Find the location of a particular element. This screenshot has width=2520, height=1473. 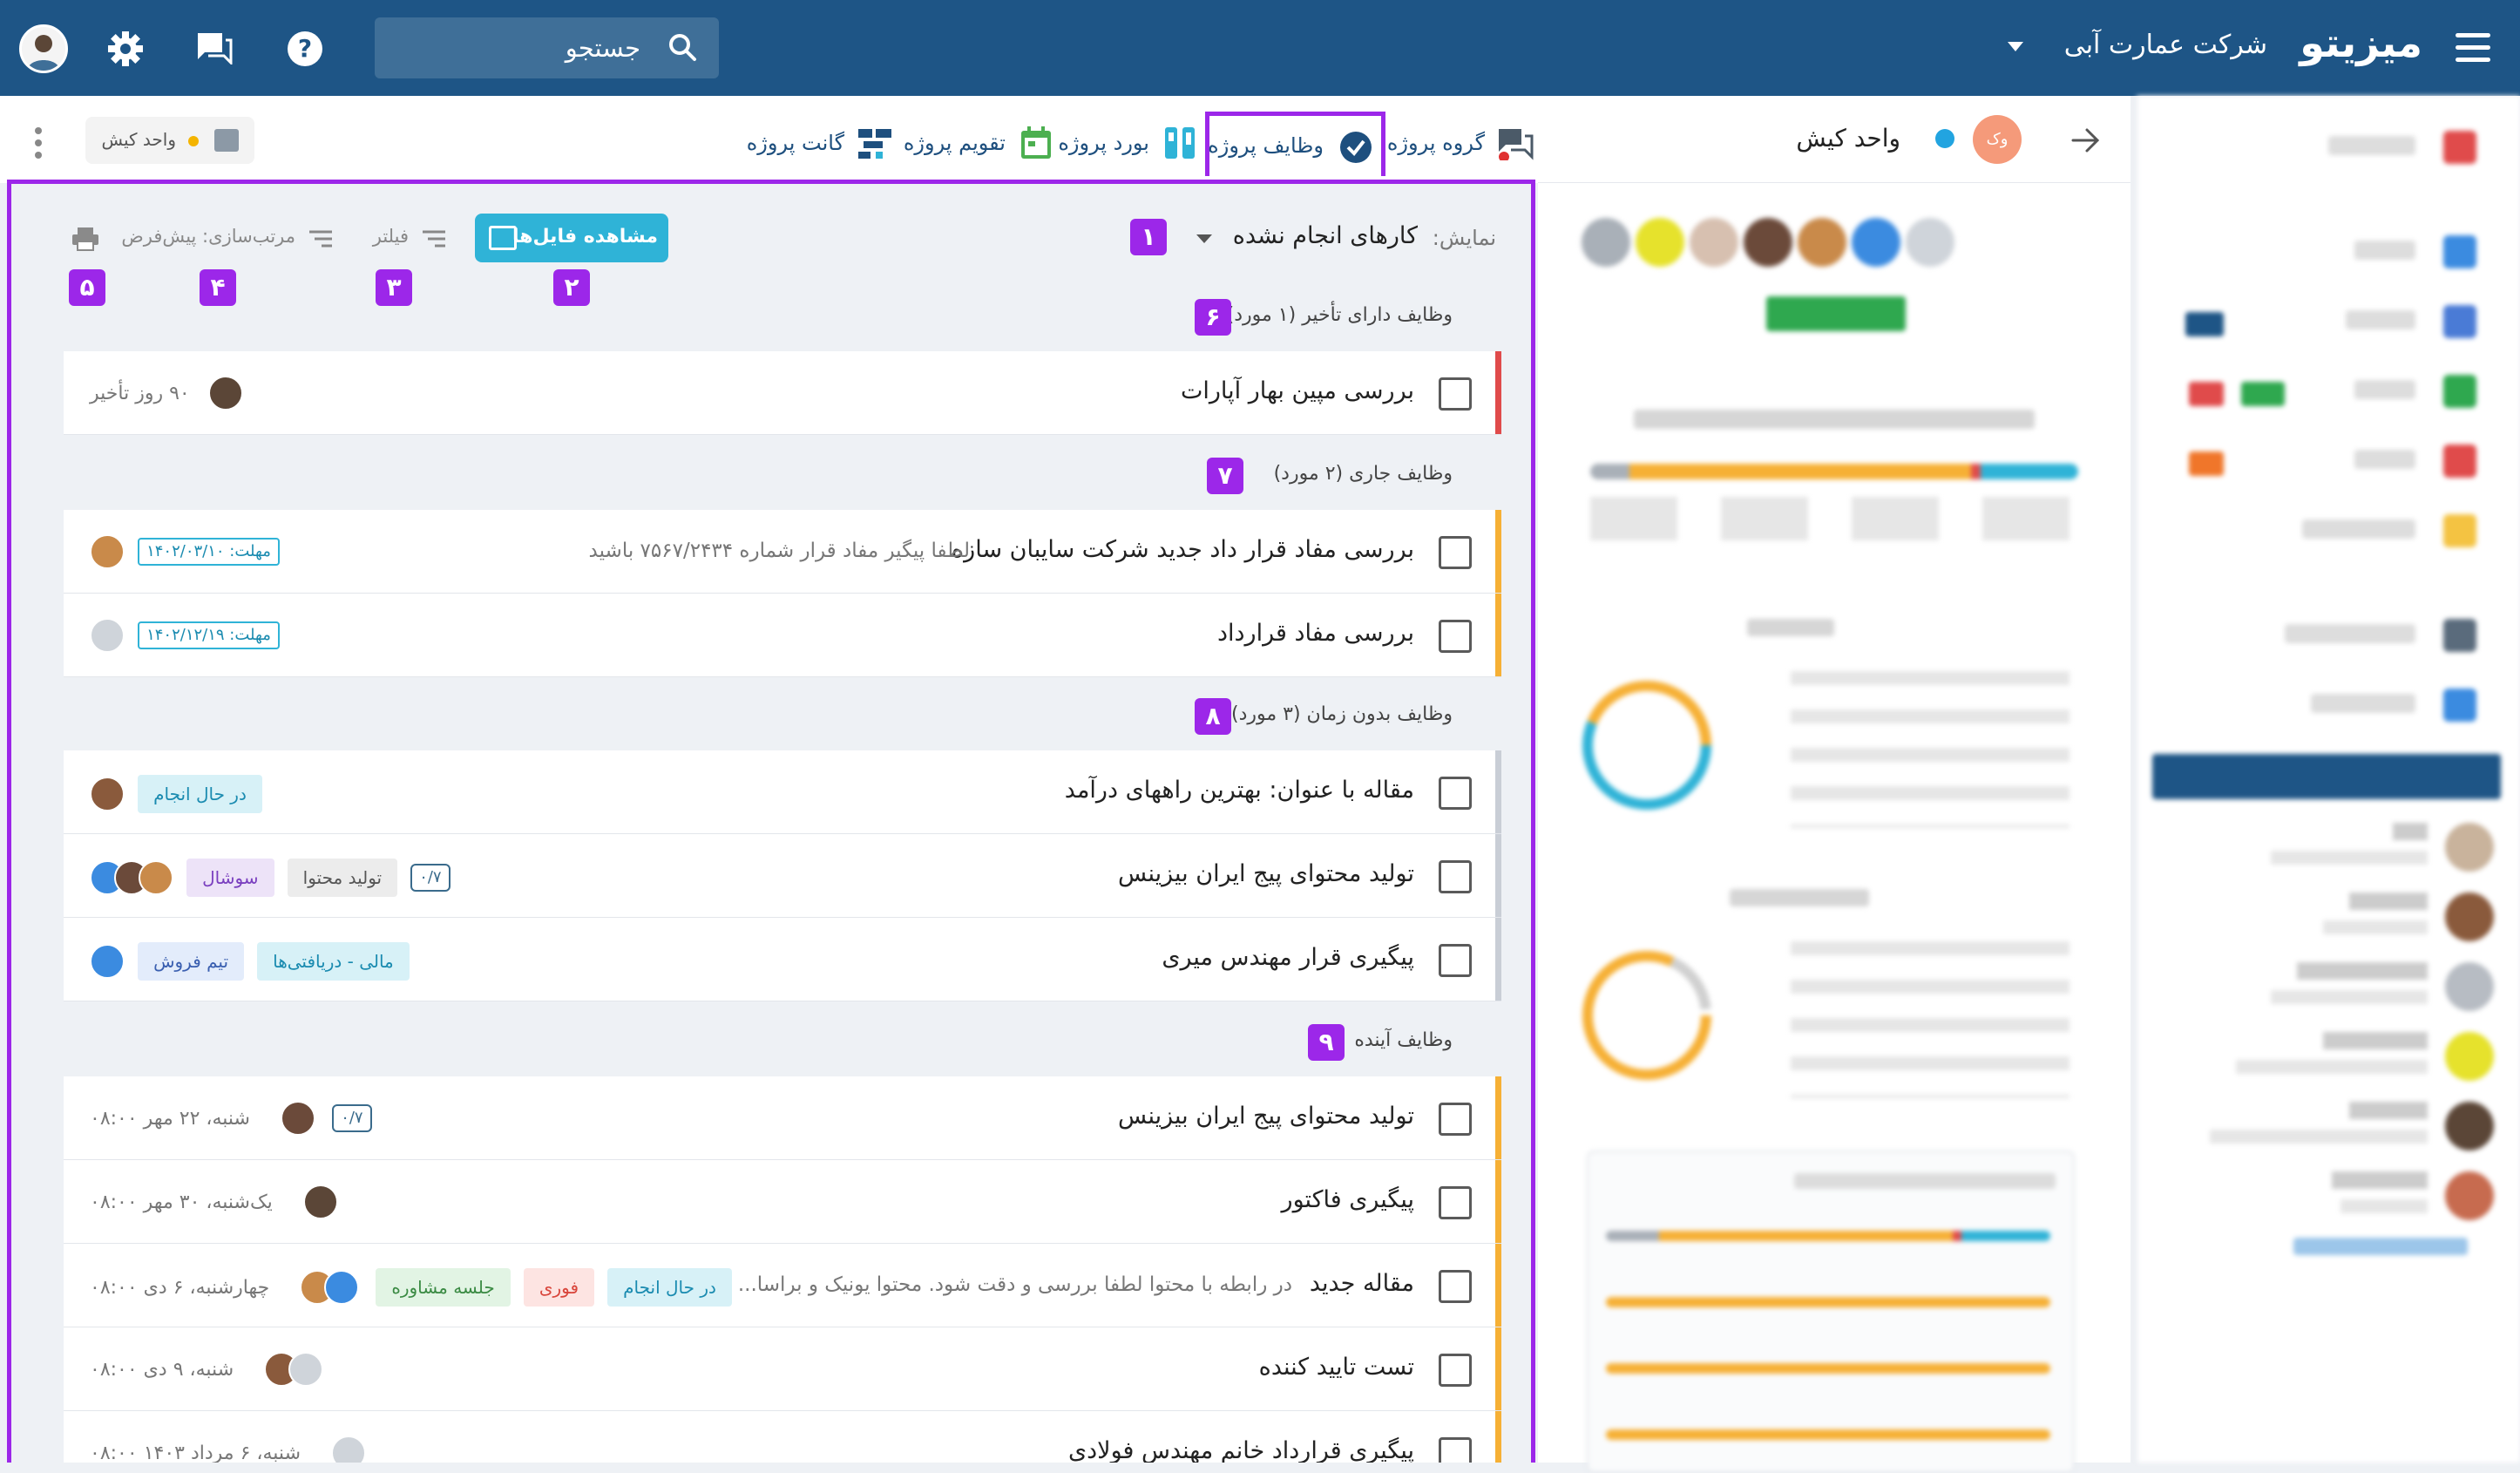

sidebar-item-letters is located at coordinates (2323, 462).